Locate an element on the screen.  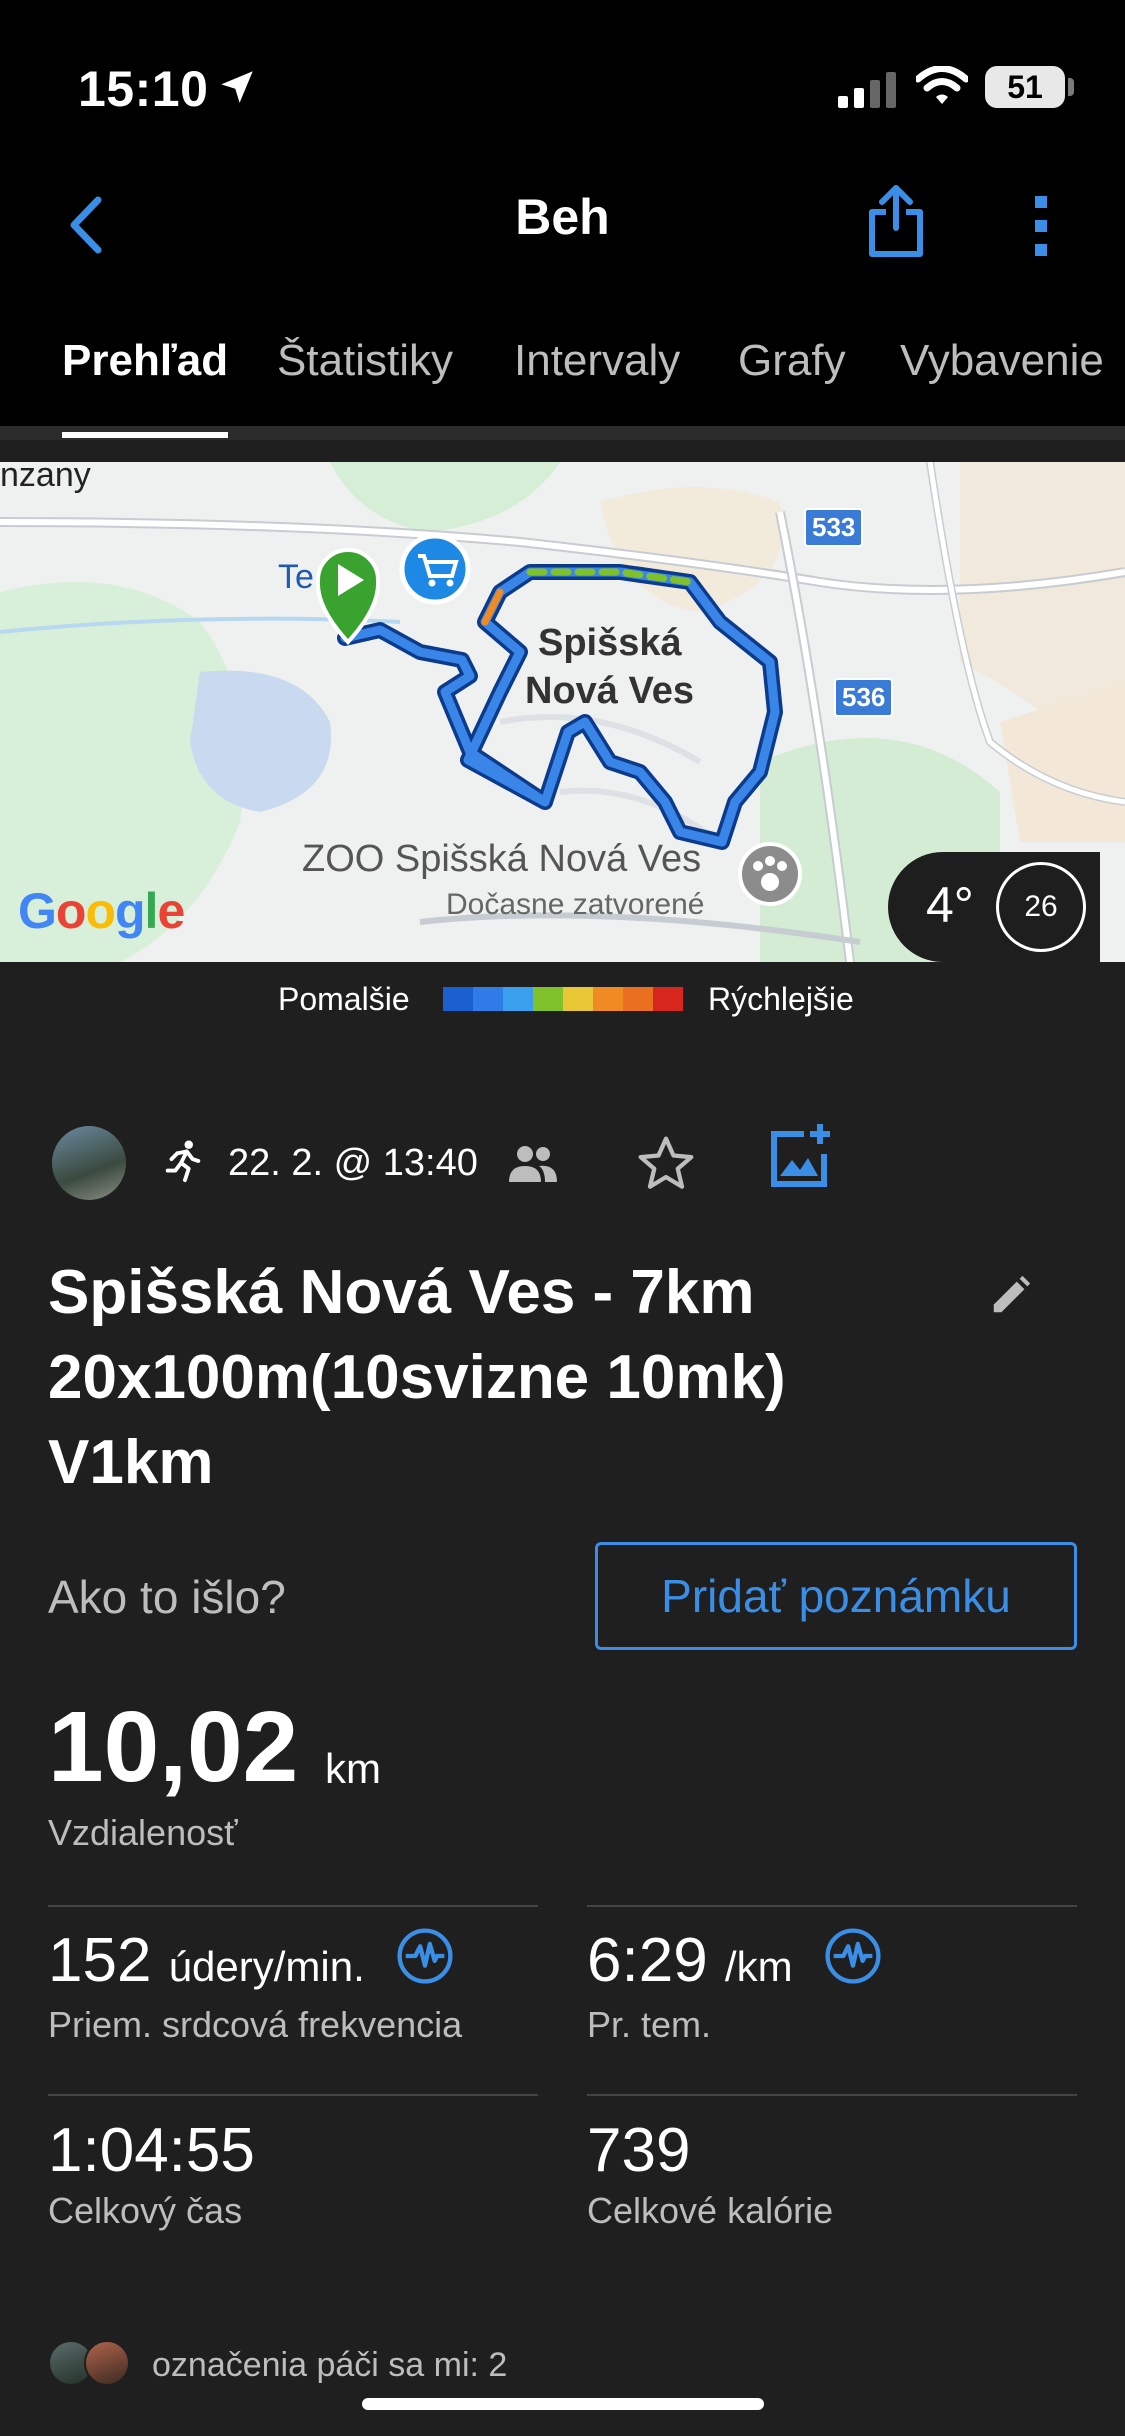
add-note-button: Pridať poznámku is located at coordinates (836, 1596).